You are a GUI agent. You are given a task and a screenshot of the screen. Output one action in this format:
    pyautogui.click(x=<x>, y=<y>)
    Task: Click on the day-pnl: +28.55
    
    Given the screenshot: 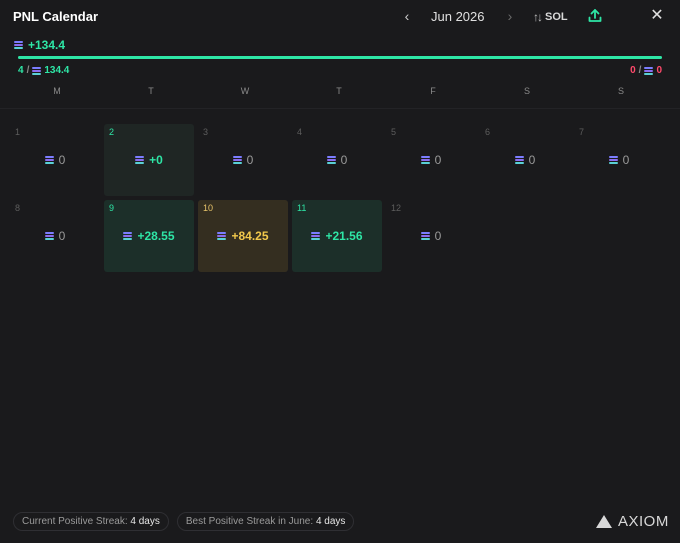 What is the action you would take?
    pyautogui.click(x=149, y=236)
    